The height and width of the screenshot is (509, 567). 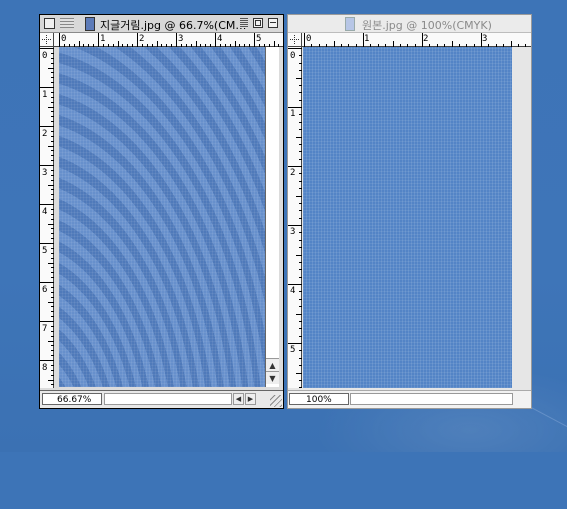 I want to click on vertical-ruler: 0 1 2 3 4 5 6 7 8, so click(x=47, y=217).